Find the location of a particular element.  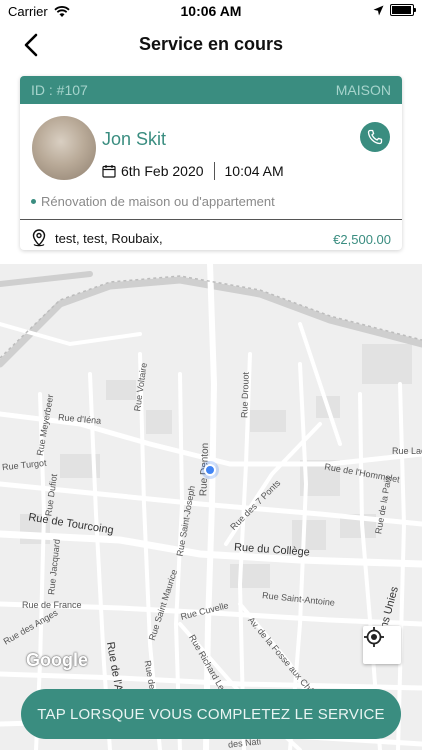

map-pin-icon is located at coordinates (39, 238).